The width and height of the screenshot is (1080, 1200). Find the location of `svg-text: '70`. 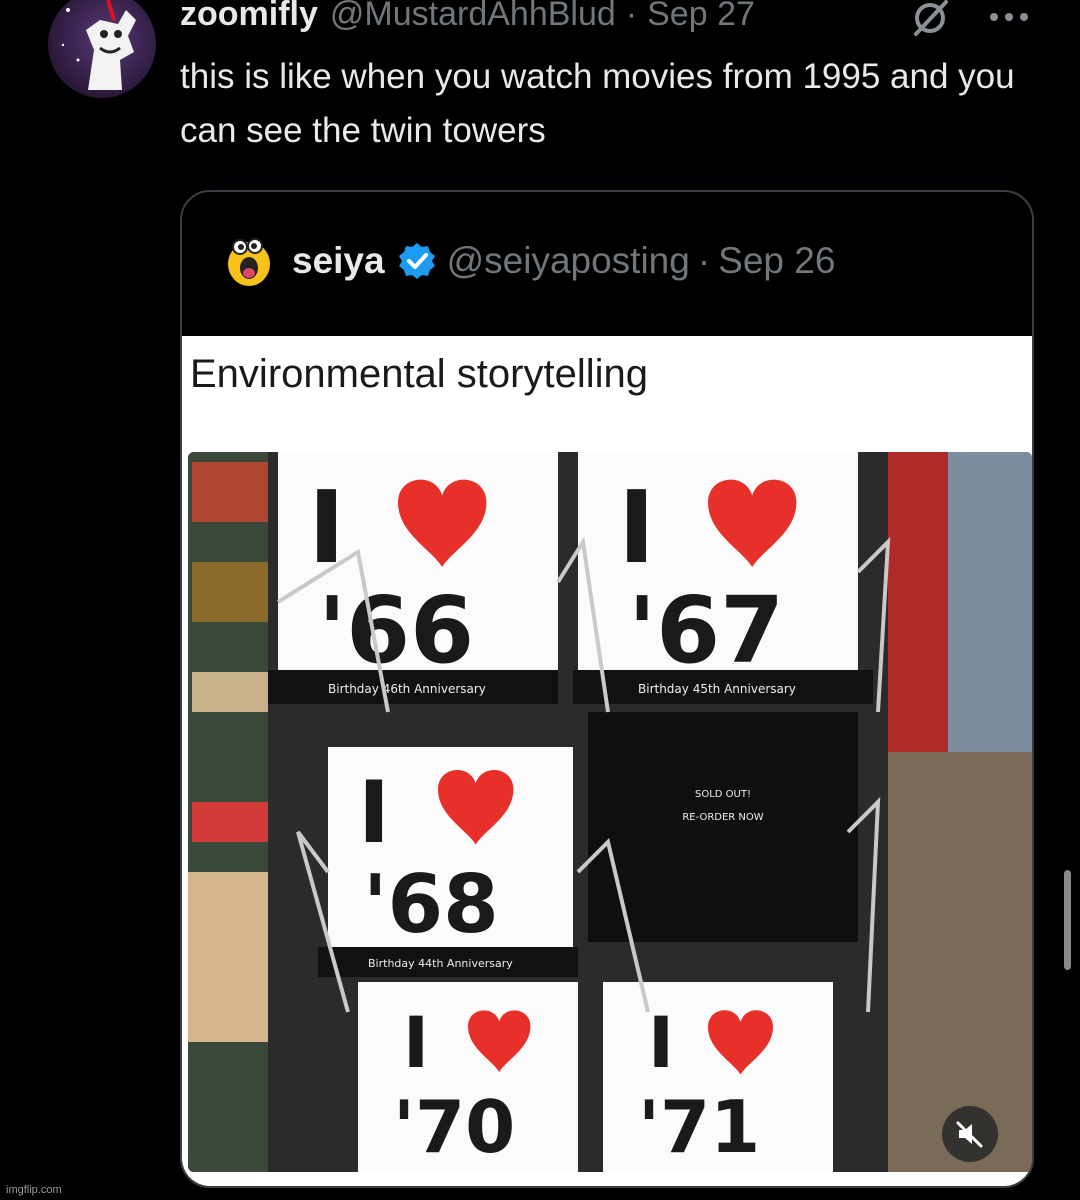

svg-text: '70 is located at coordinates (454, 1127).